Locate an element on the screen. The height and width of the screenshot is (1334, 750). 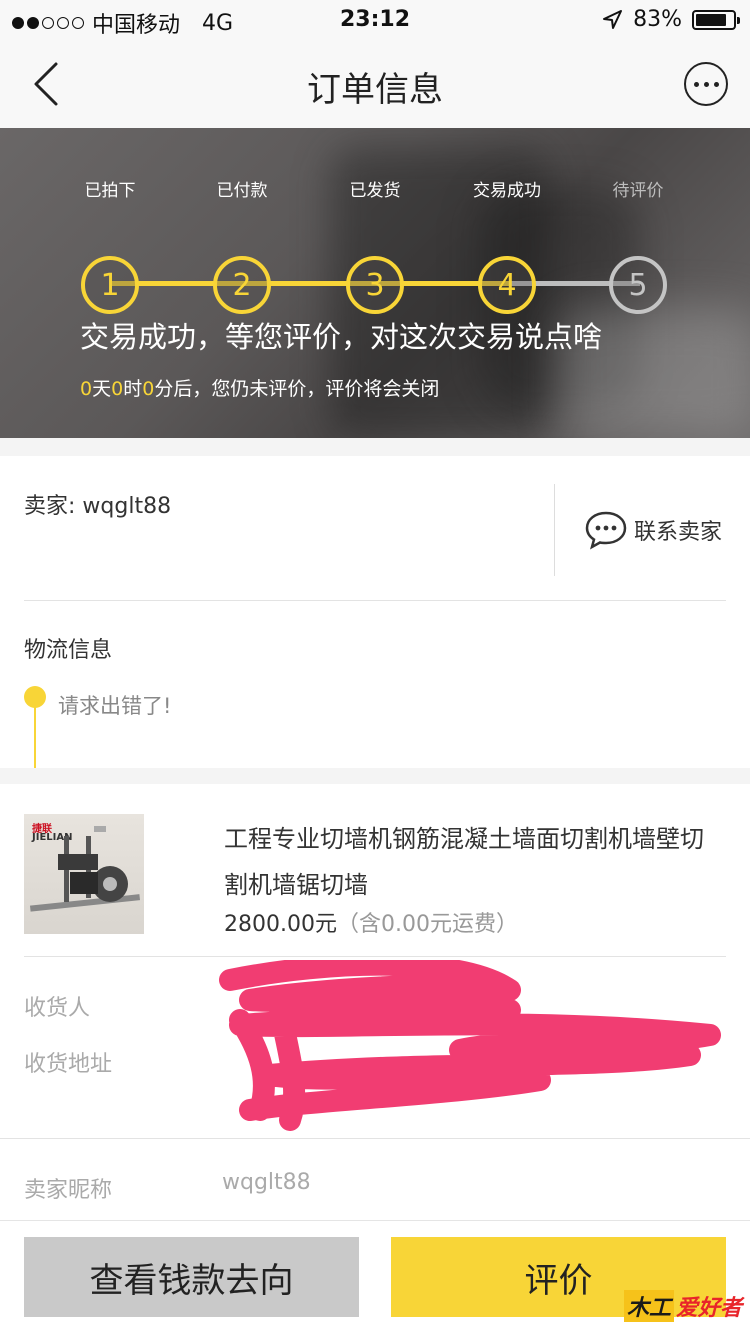
step-circle-4: 4 is located at coordinates (507, 285).